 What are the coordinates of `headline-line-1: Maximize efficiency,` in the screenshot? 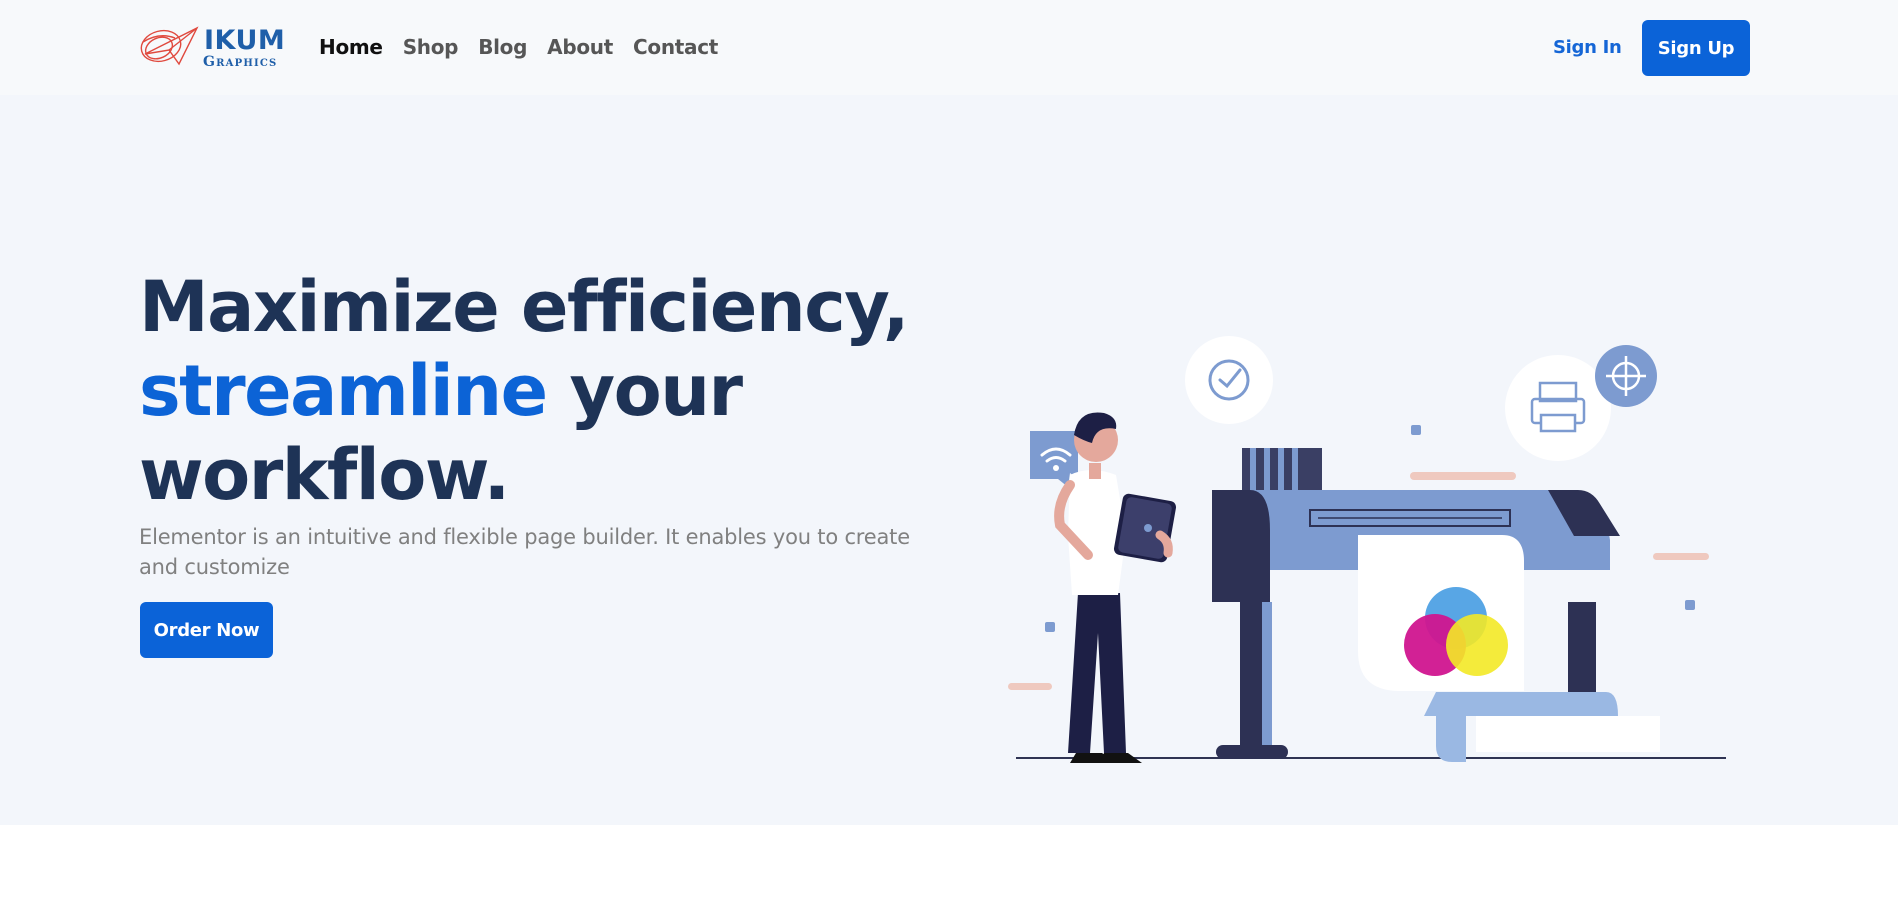 It's located at (524, 307).